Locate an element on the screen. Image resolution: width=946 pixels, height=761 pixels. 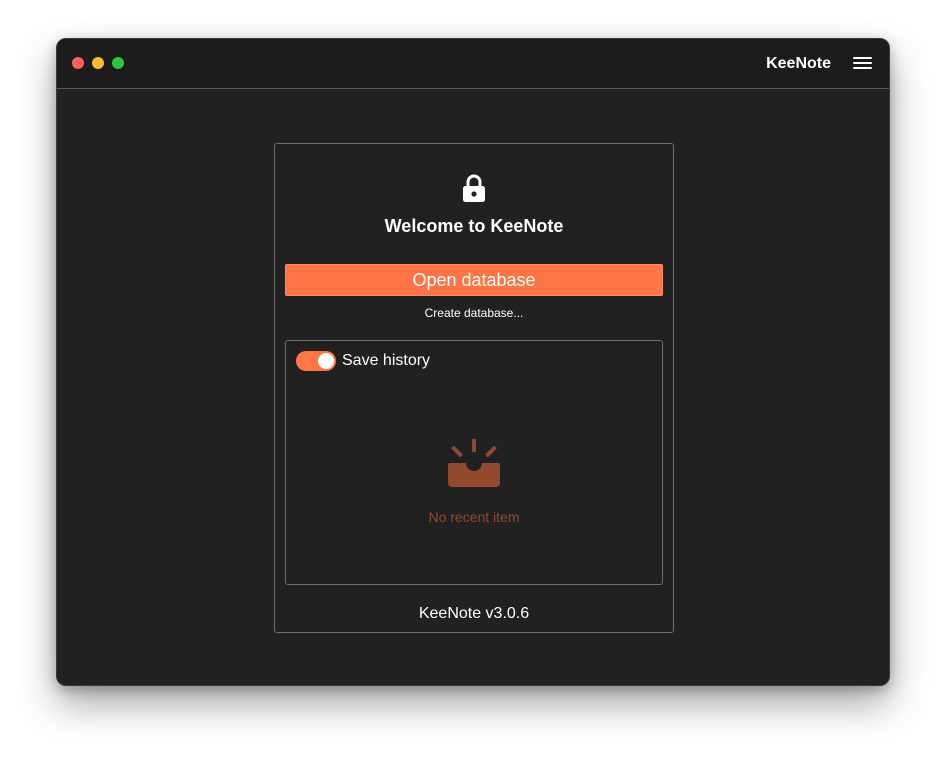
save-history-label: Save history is located at coordinates (386, 360).